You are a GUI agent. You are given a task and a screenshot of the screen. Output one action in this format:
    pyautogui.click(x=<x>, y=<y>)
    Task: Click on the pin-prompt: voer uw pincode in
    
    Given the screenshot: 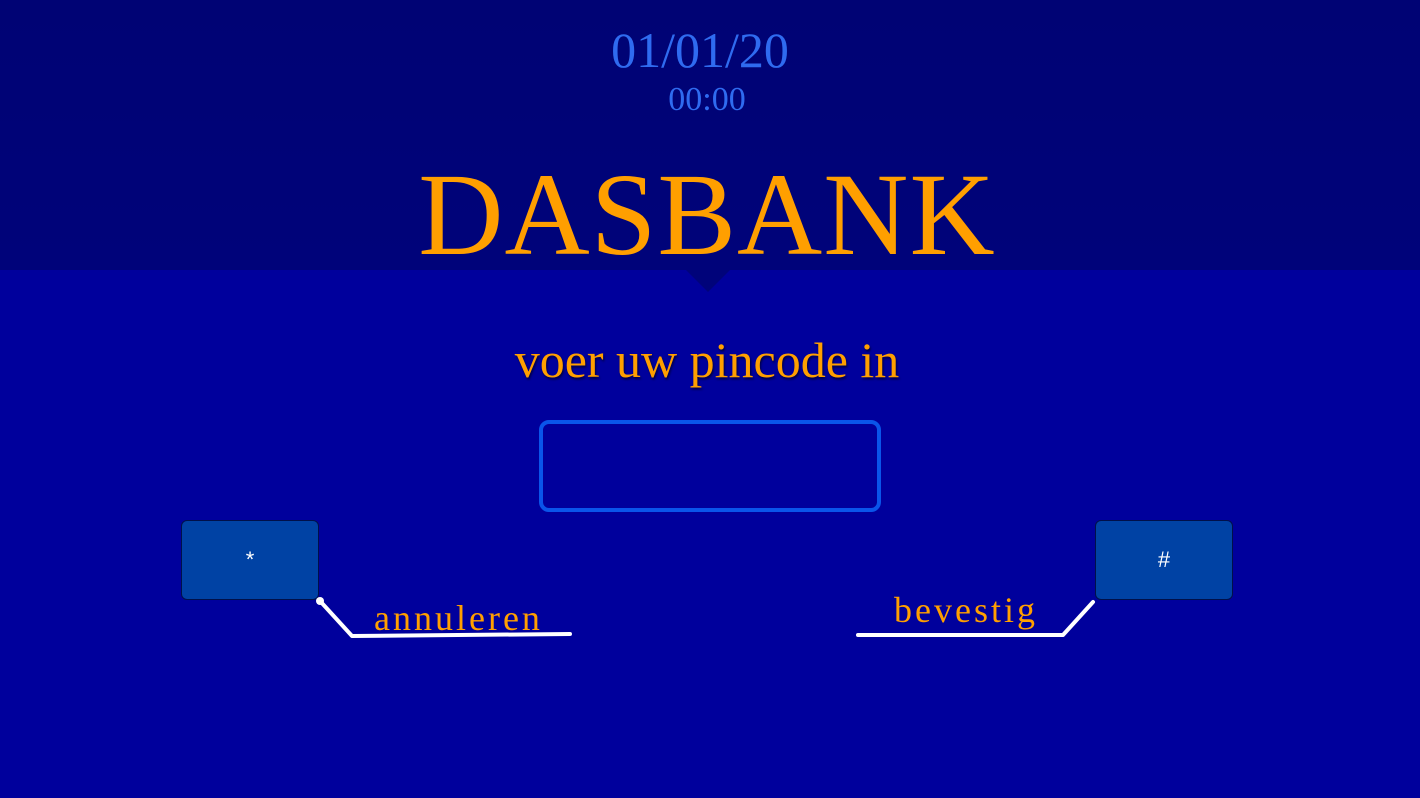 What is the action you would take?
    pyautogui.click(x=707, y=360)
    